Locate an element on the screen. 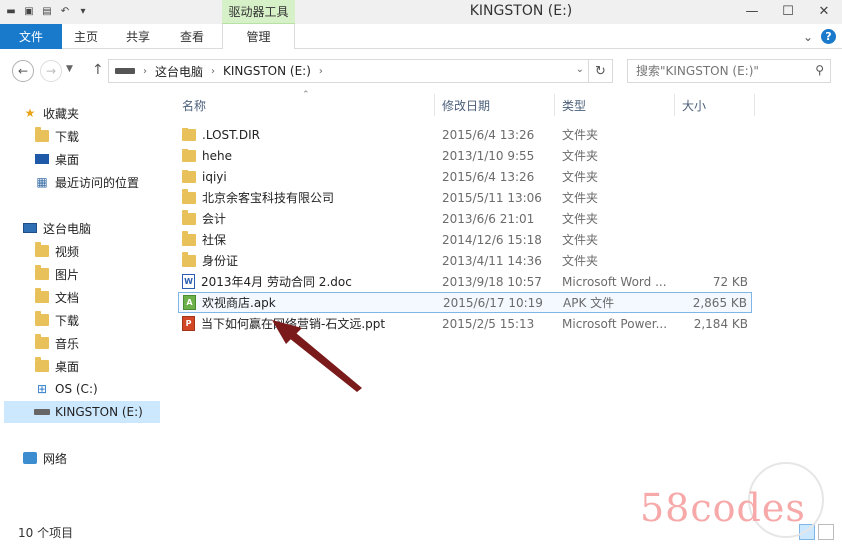 The height and width of the screenshot is (544, 842). search-box: ⚲ is located at coordinates (729, 71).